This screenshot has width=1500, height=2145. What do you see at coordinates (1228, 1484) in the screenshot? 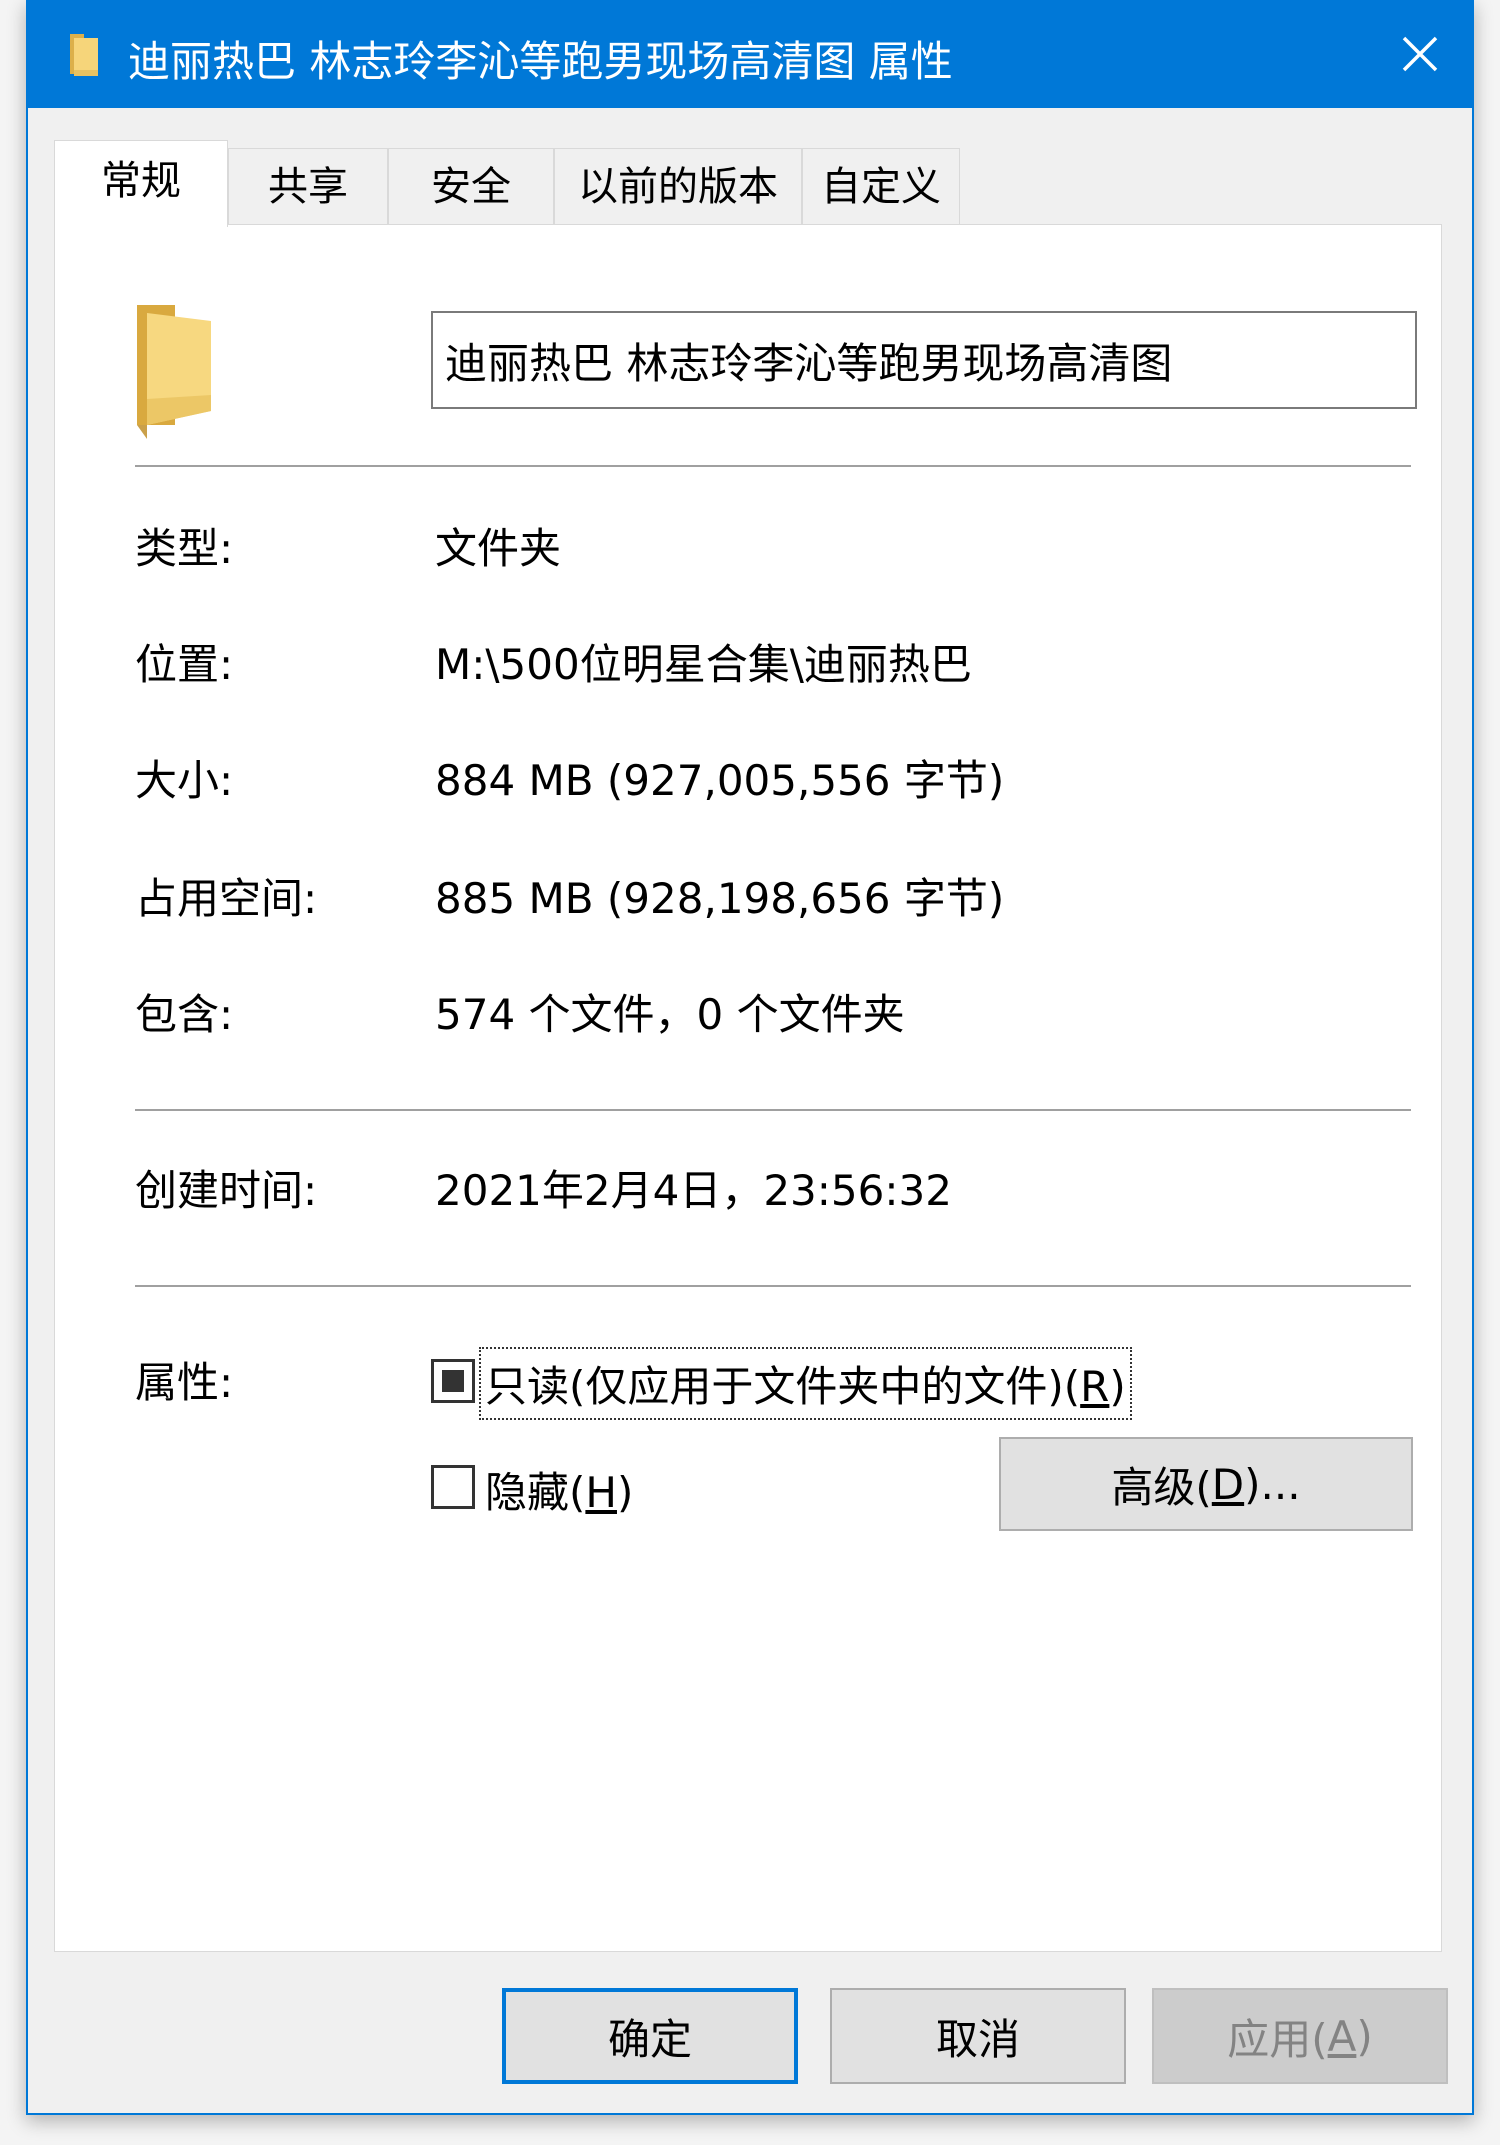
I see `advanced-accesskey: D` at bounding box center [1228, 1484].